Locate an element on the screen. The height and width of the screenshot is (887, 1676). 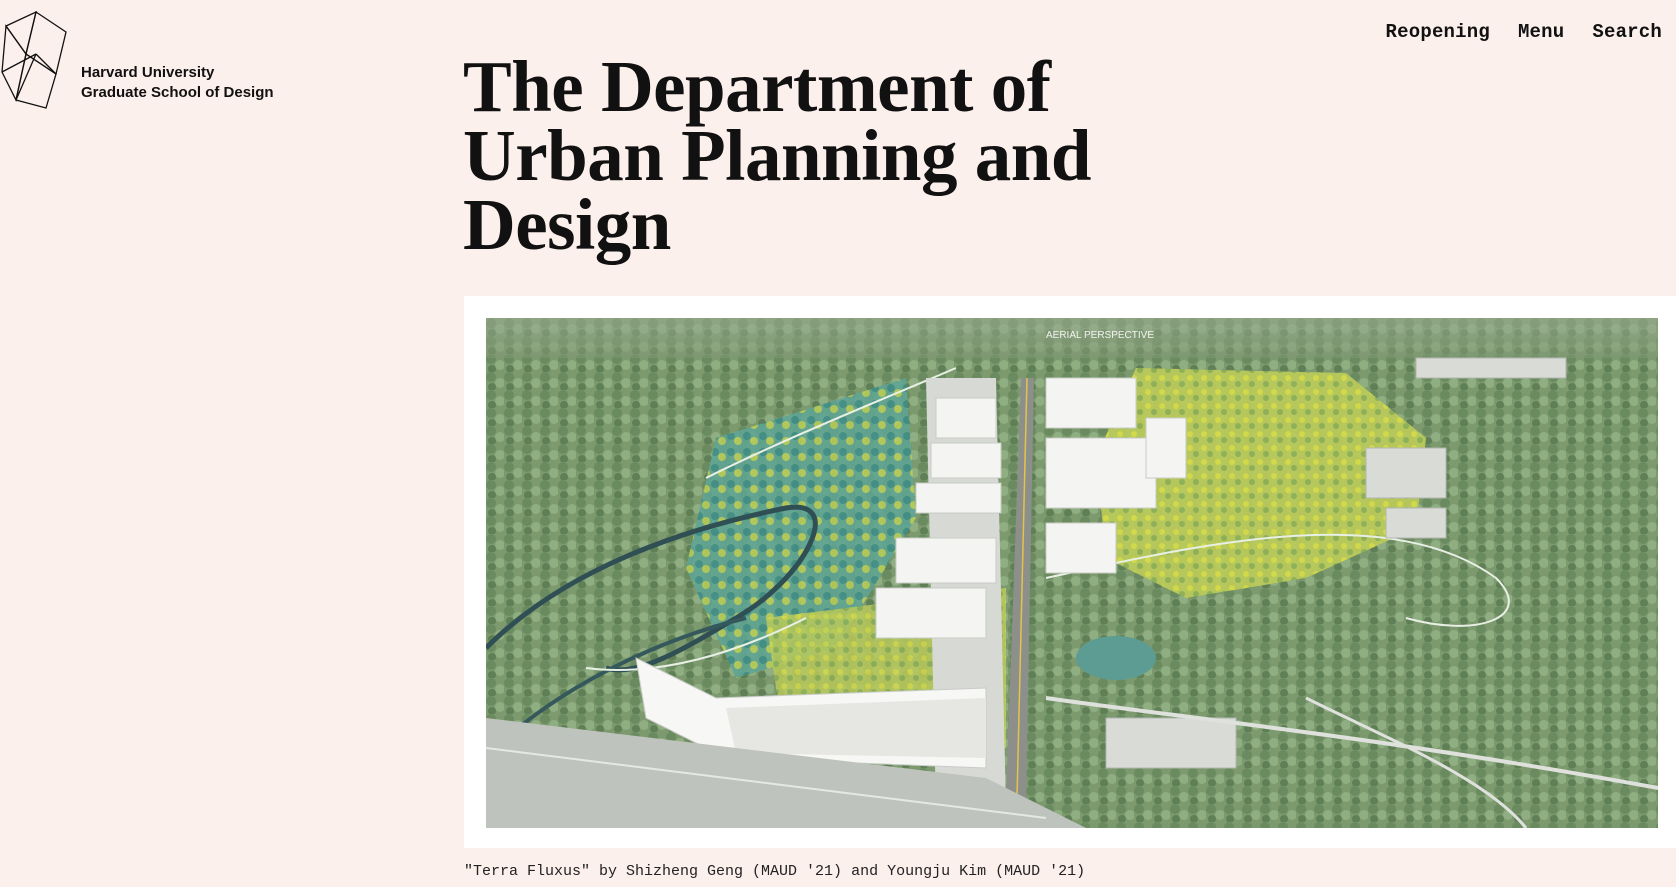
top-nav: Reopening Menu Search is located at coordinates (1524, 32).